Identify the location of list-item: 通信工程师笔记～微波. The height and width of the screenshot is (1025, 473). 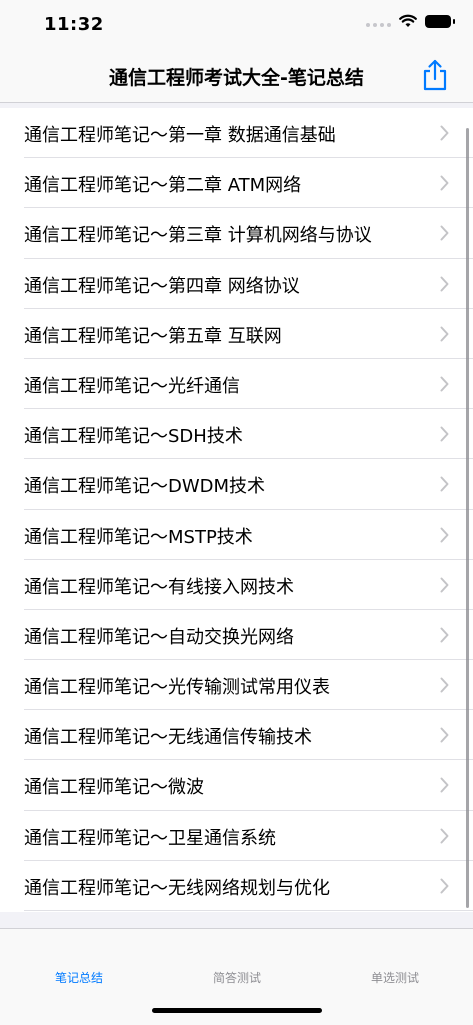
(236, 785).